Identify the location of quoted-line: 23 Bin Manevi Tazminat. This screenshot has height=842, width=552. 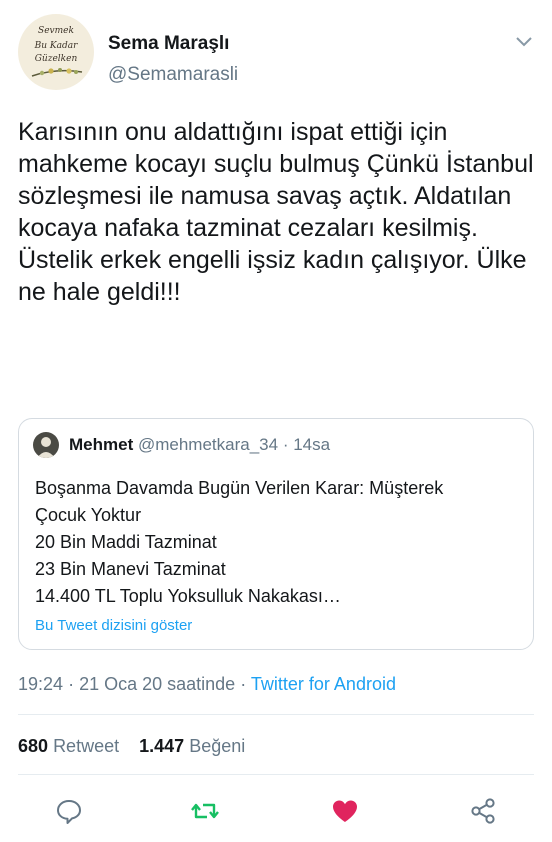
(130, 569).